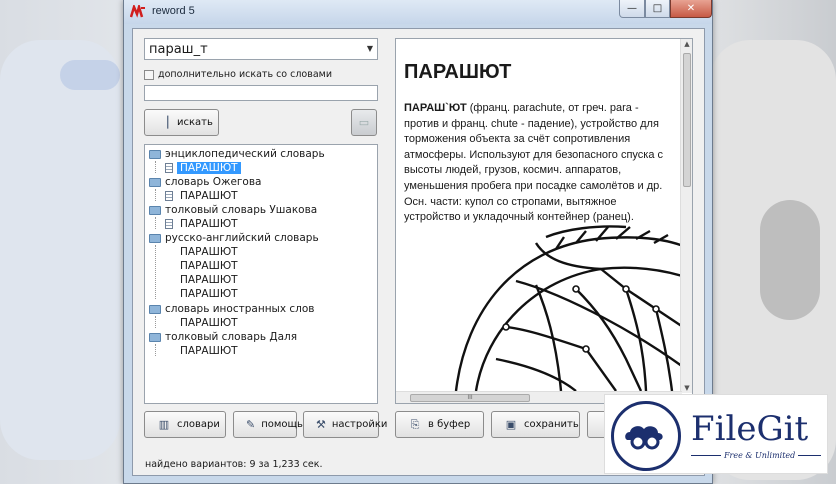  Describe the element at coordinates (458, 72) in the screenshot. I see `article-title: ПАРАШЮТ` at that location.